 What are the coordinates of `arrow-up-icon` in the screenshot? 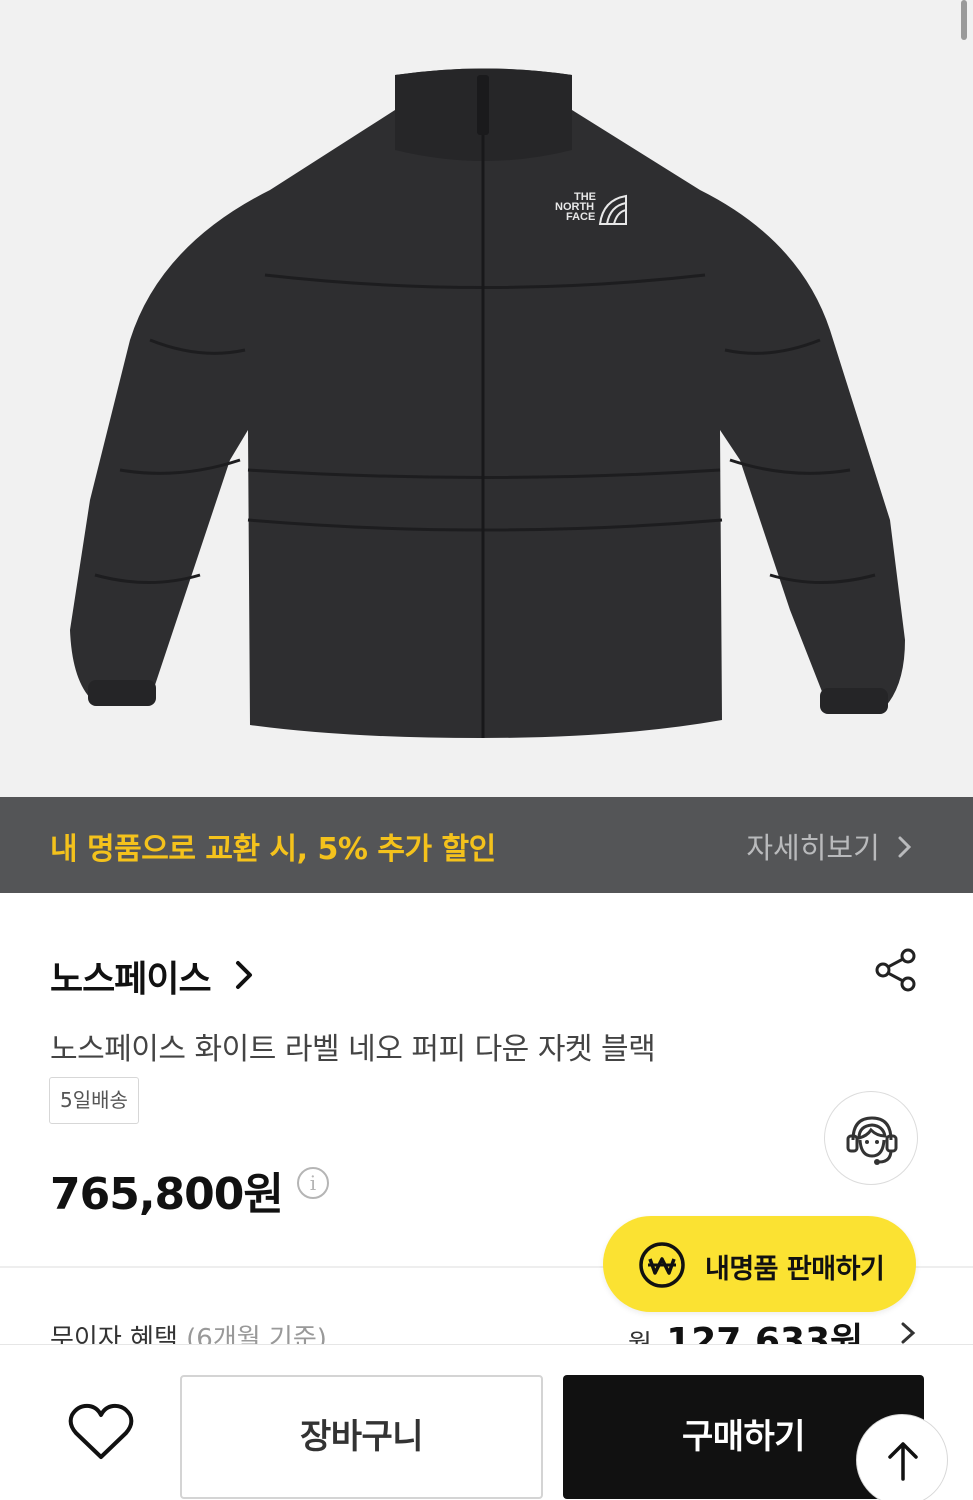 It's located at (903, 1461).